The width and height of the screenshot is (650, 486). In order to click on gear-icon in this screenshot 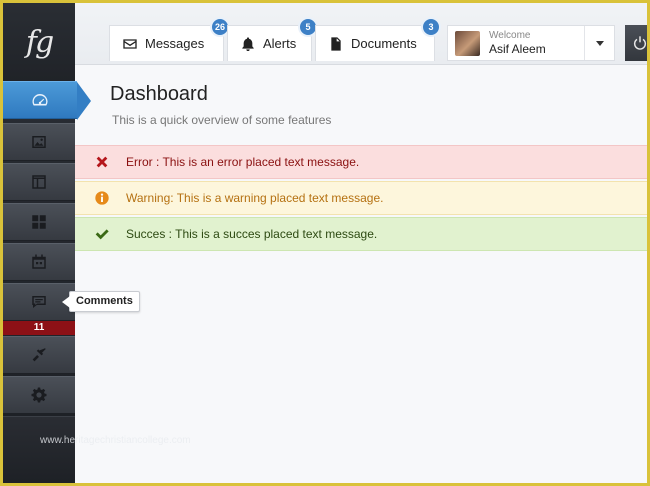, I will do `click(39, 395)`.